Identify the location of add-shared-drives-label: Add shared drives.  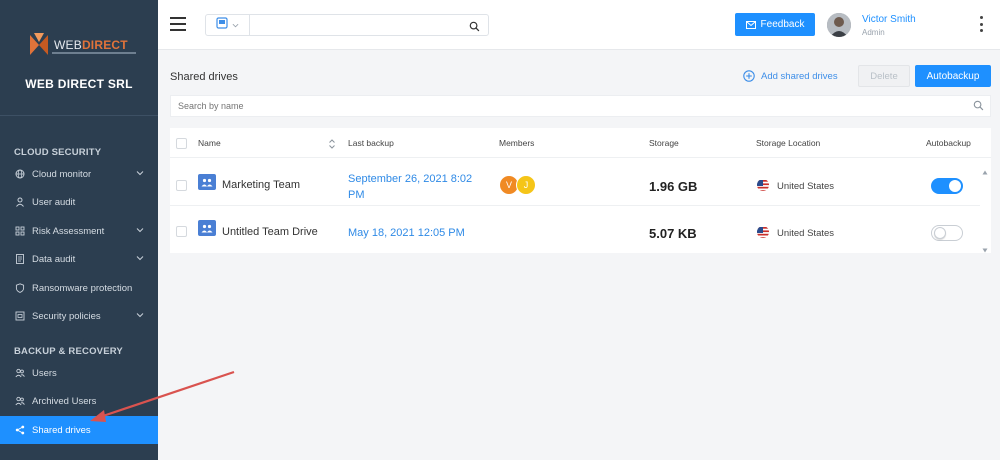
(799, 76).